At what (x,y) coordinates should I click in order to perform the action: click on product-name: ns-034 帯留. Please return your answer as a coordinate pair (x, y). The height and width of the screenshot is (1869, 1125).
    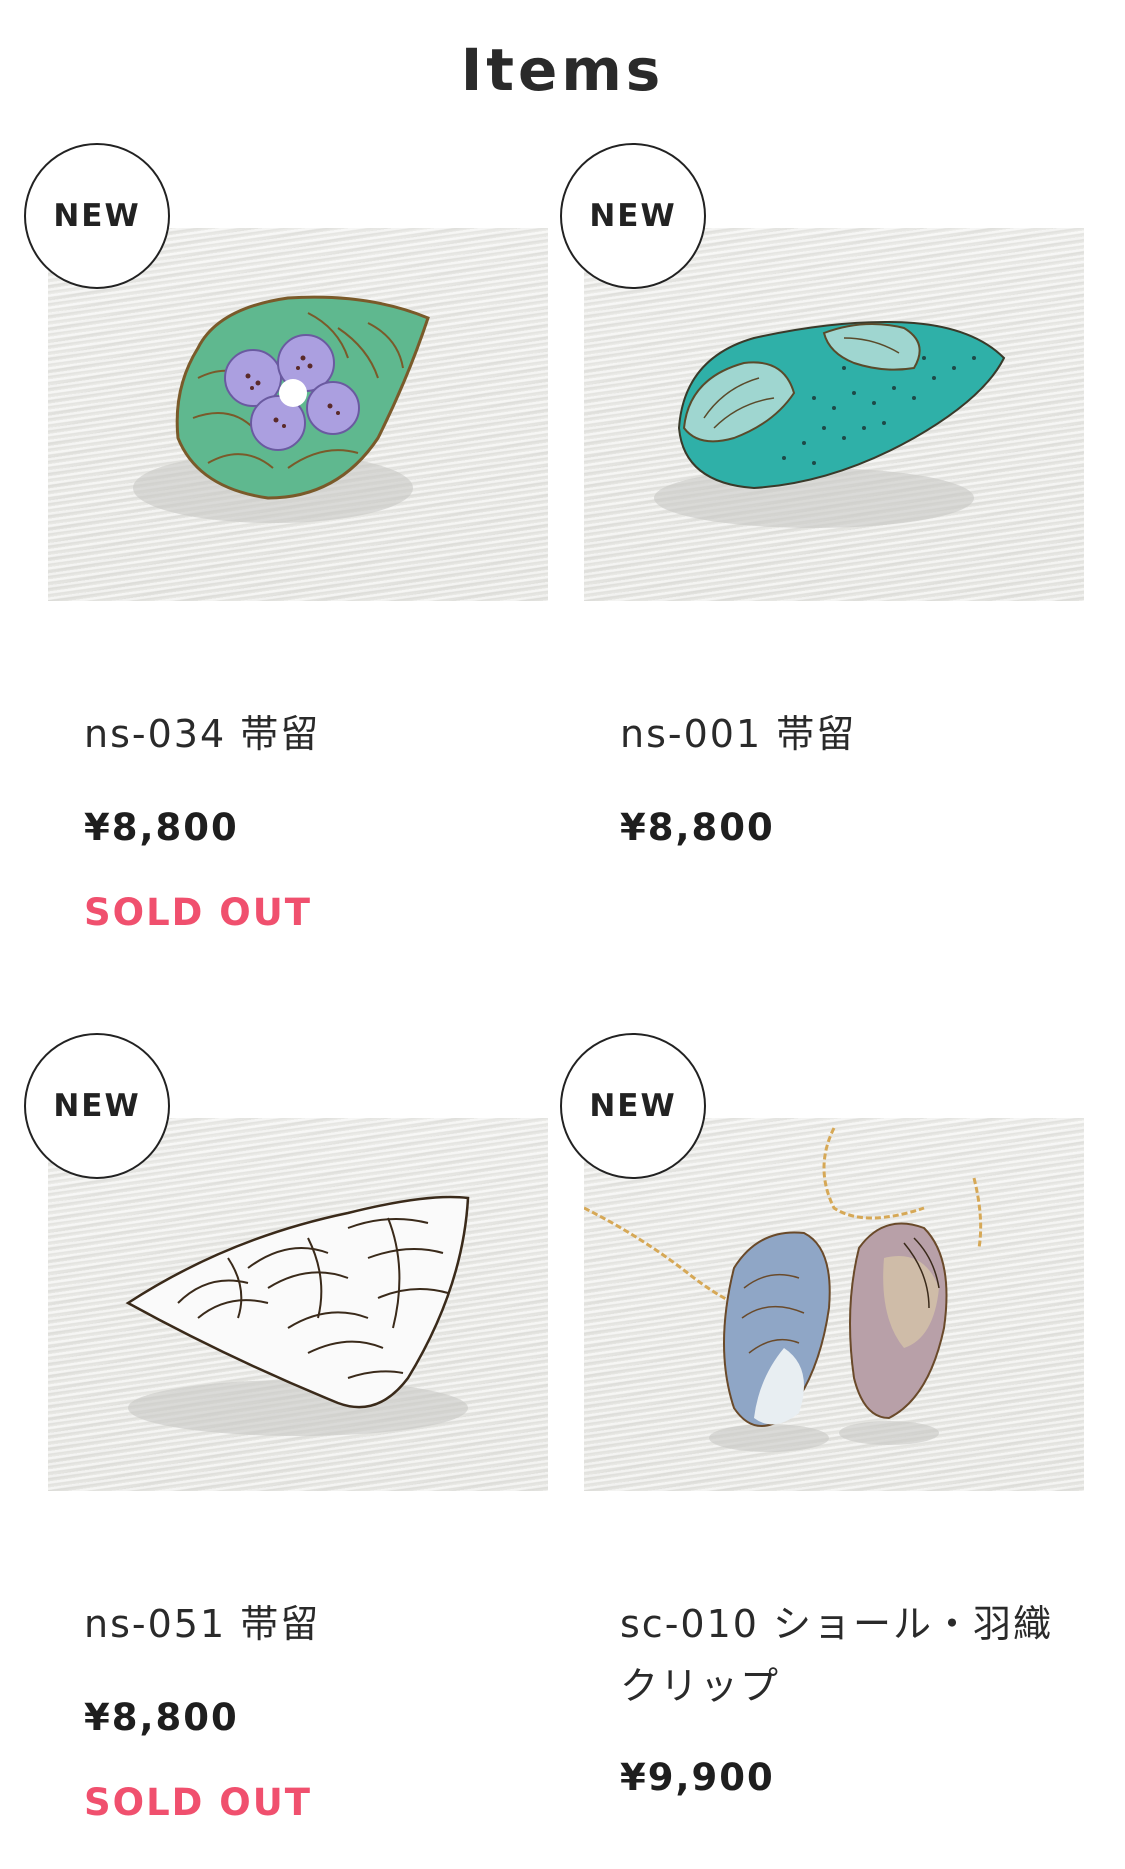
    Looking at the image, I should click on (309, 734).